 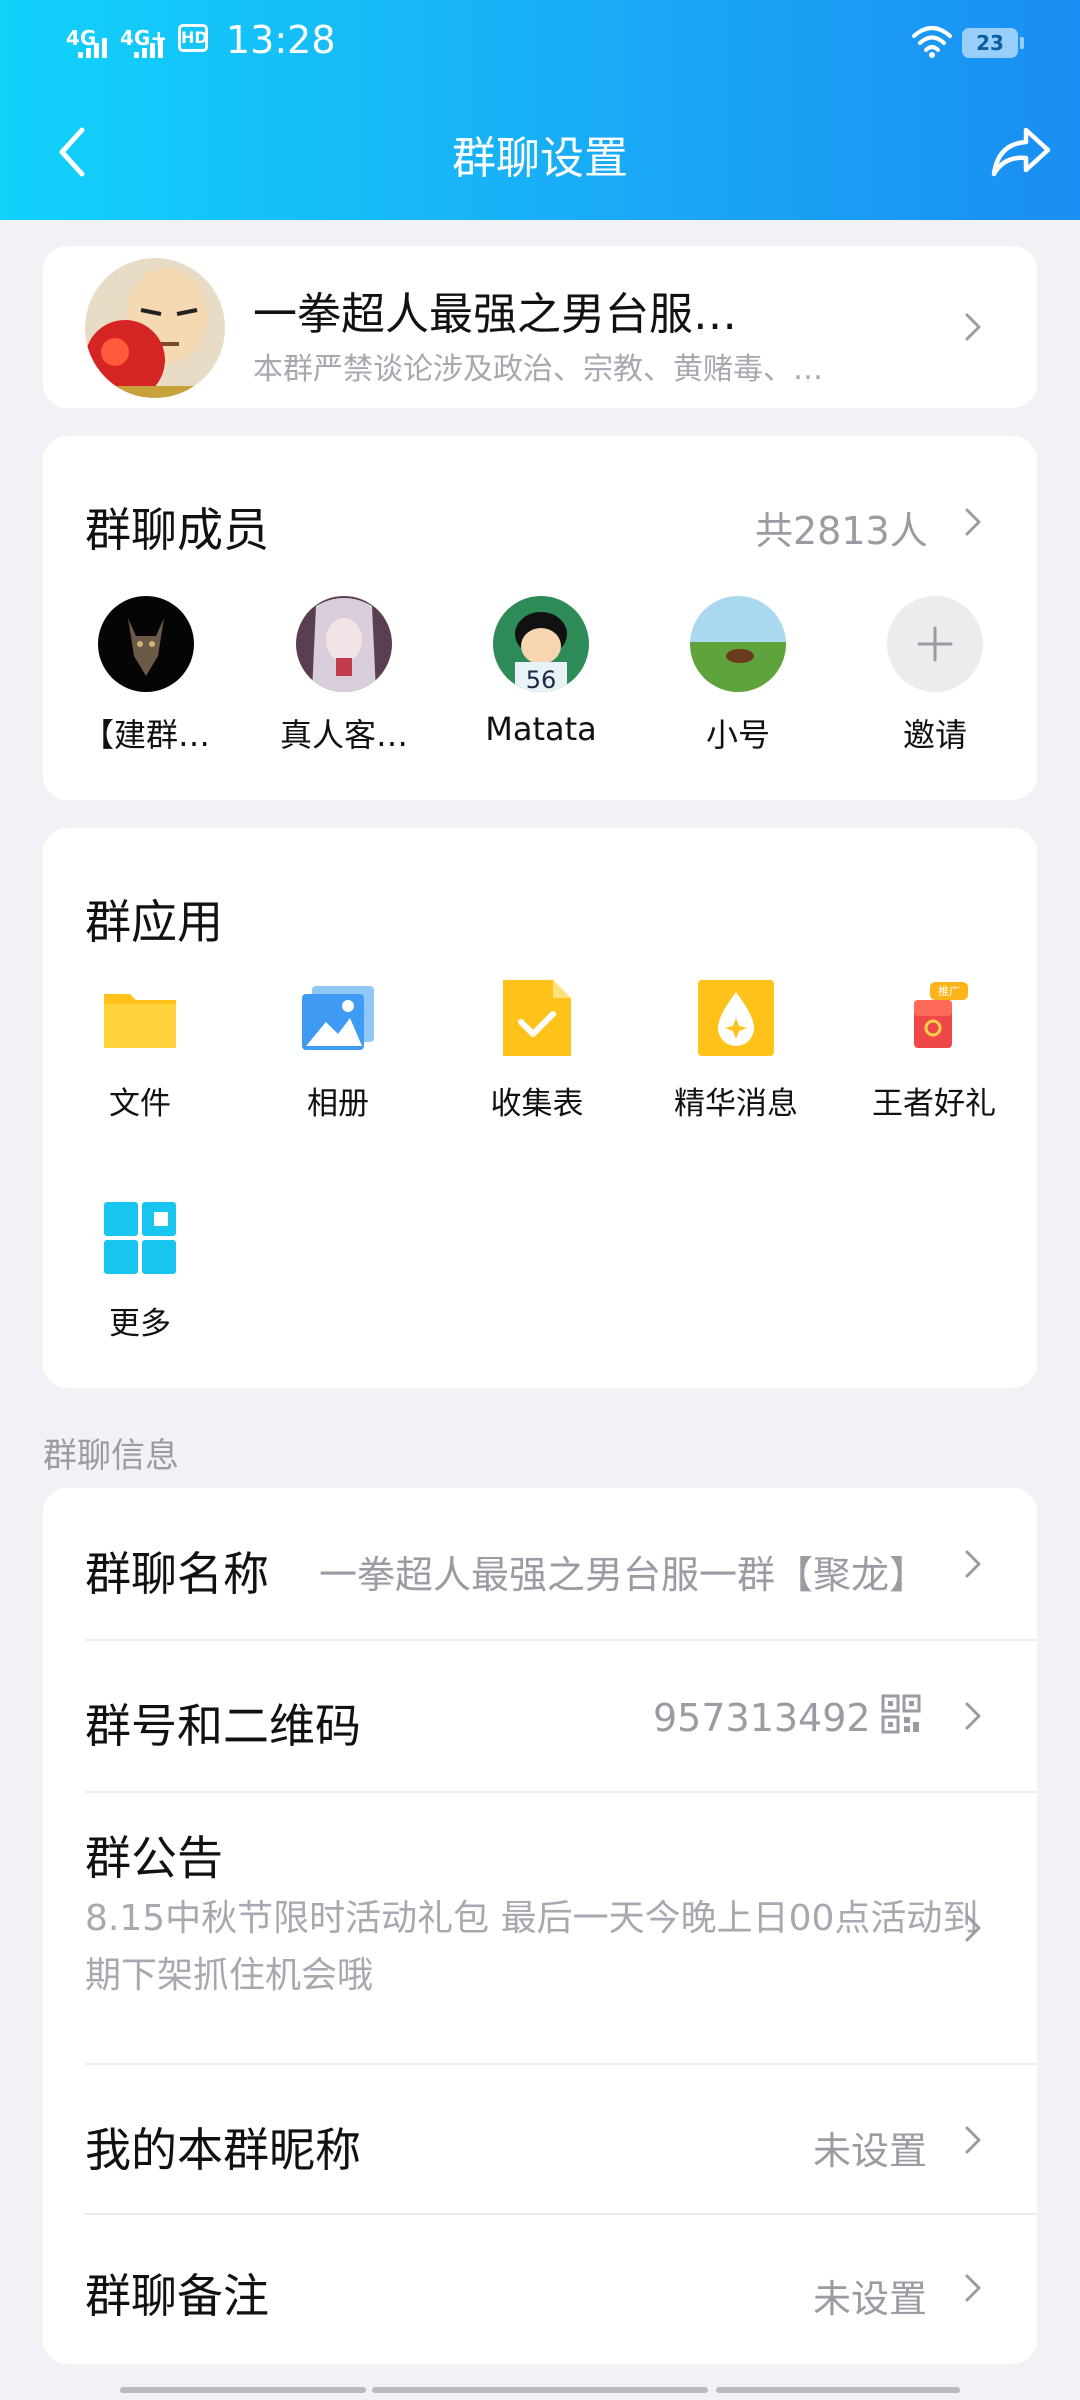 I want to click on status-time: 13:28, so click(x=281, y=40).